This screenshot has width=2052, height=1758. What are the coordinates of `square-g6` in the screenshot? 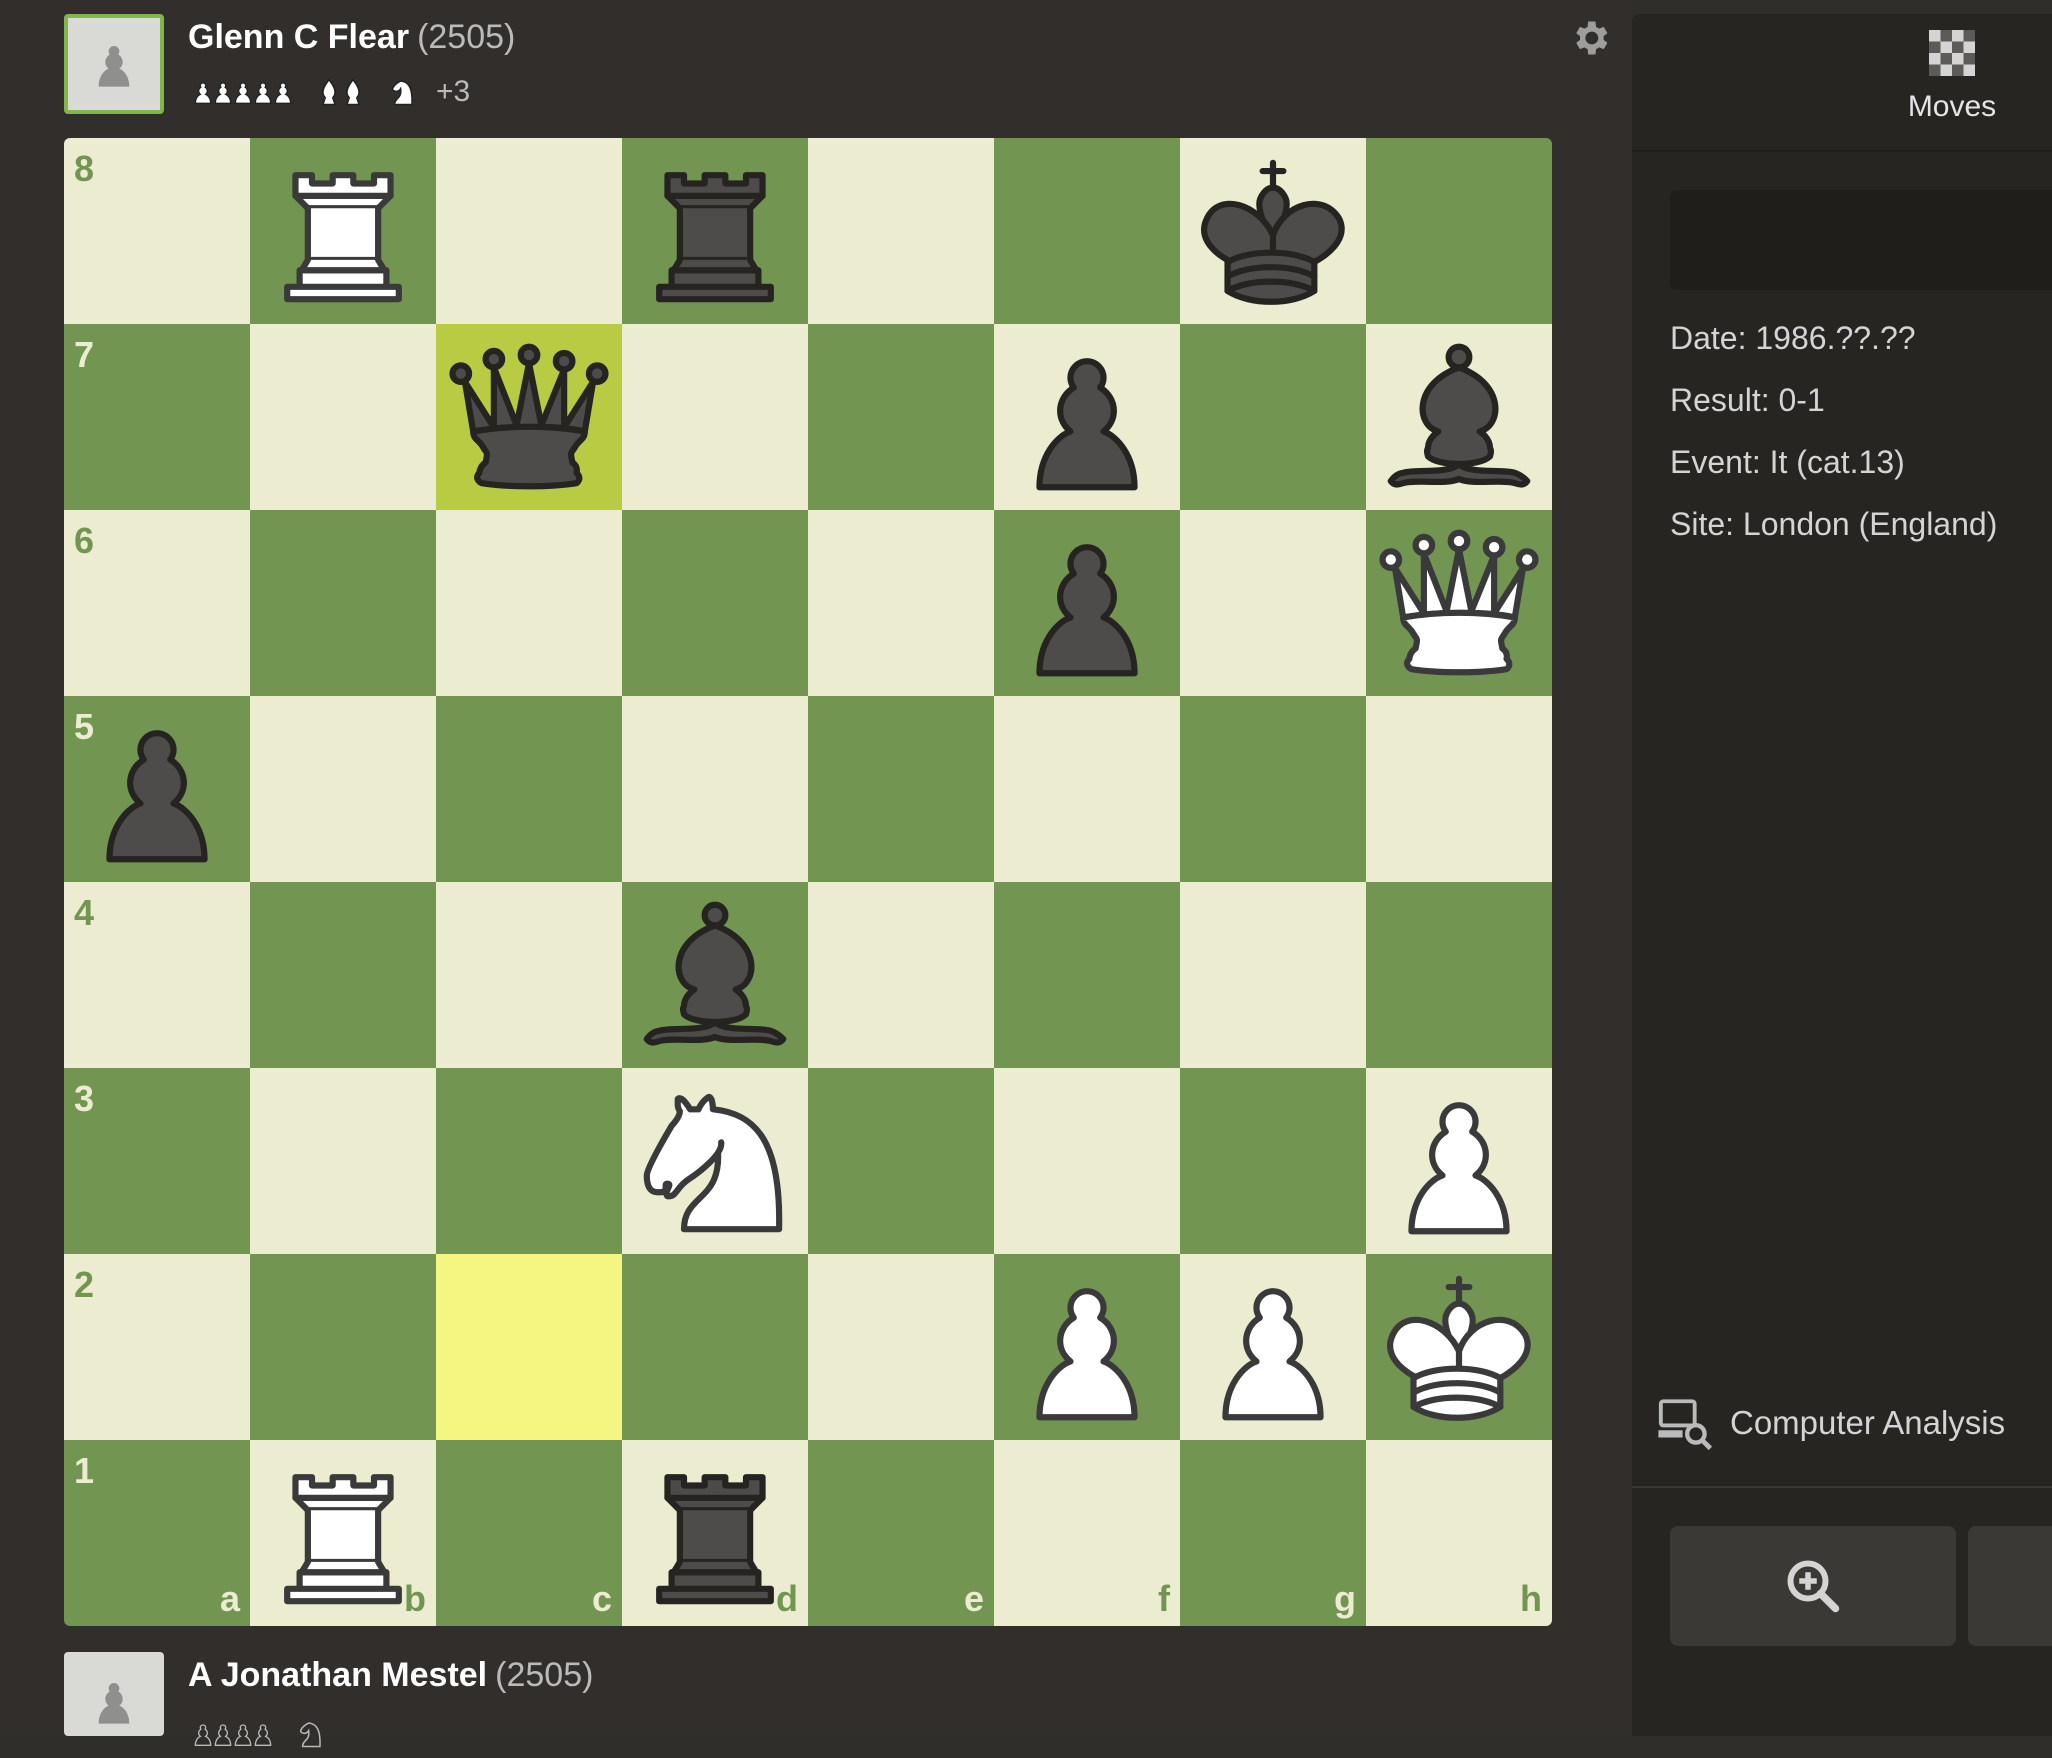 It's located at (1273, 603).